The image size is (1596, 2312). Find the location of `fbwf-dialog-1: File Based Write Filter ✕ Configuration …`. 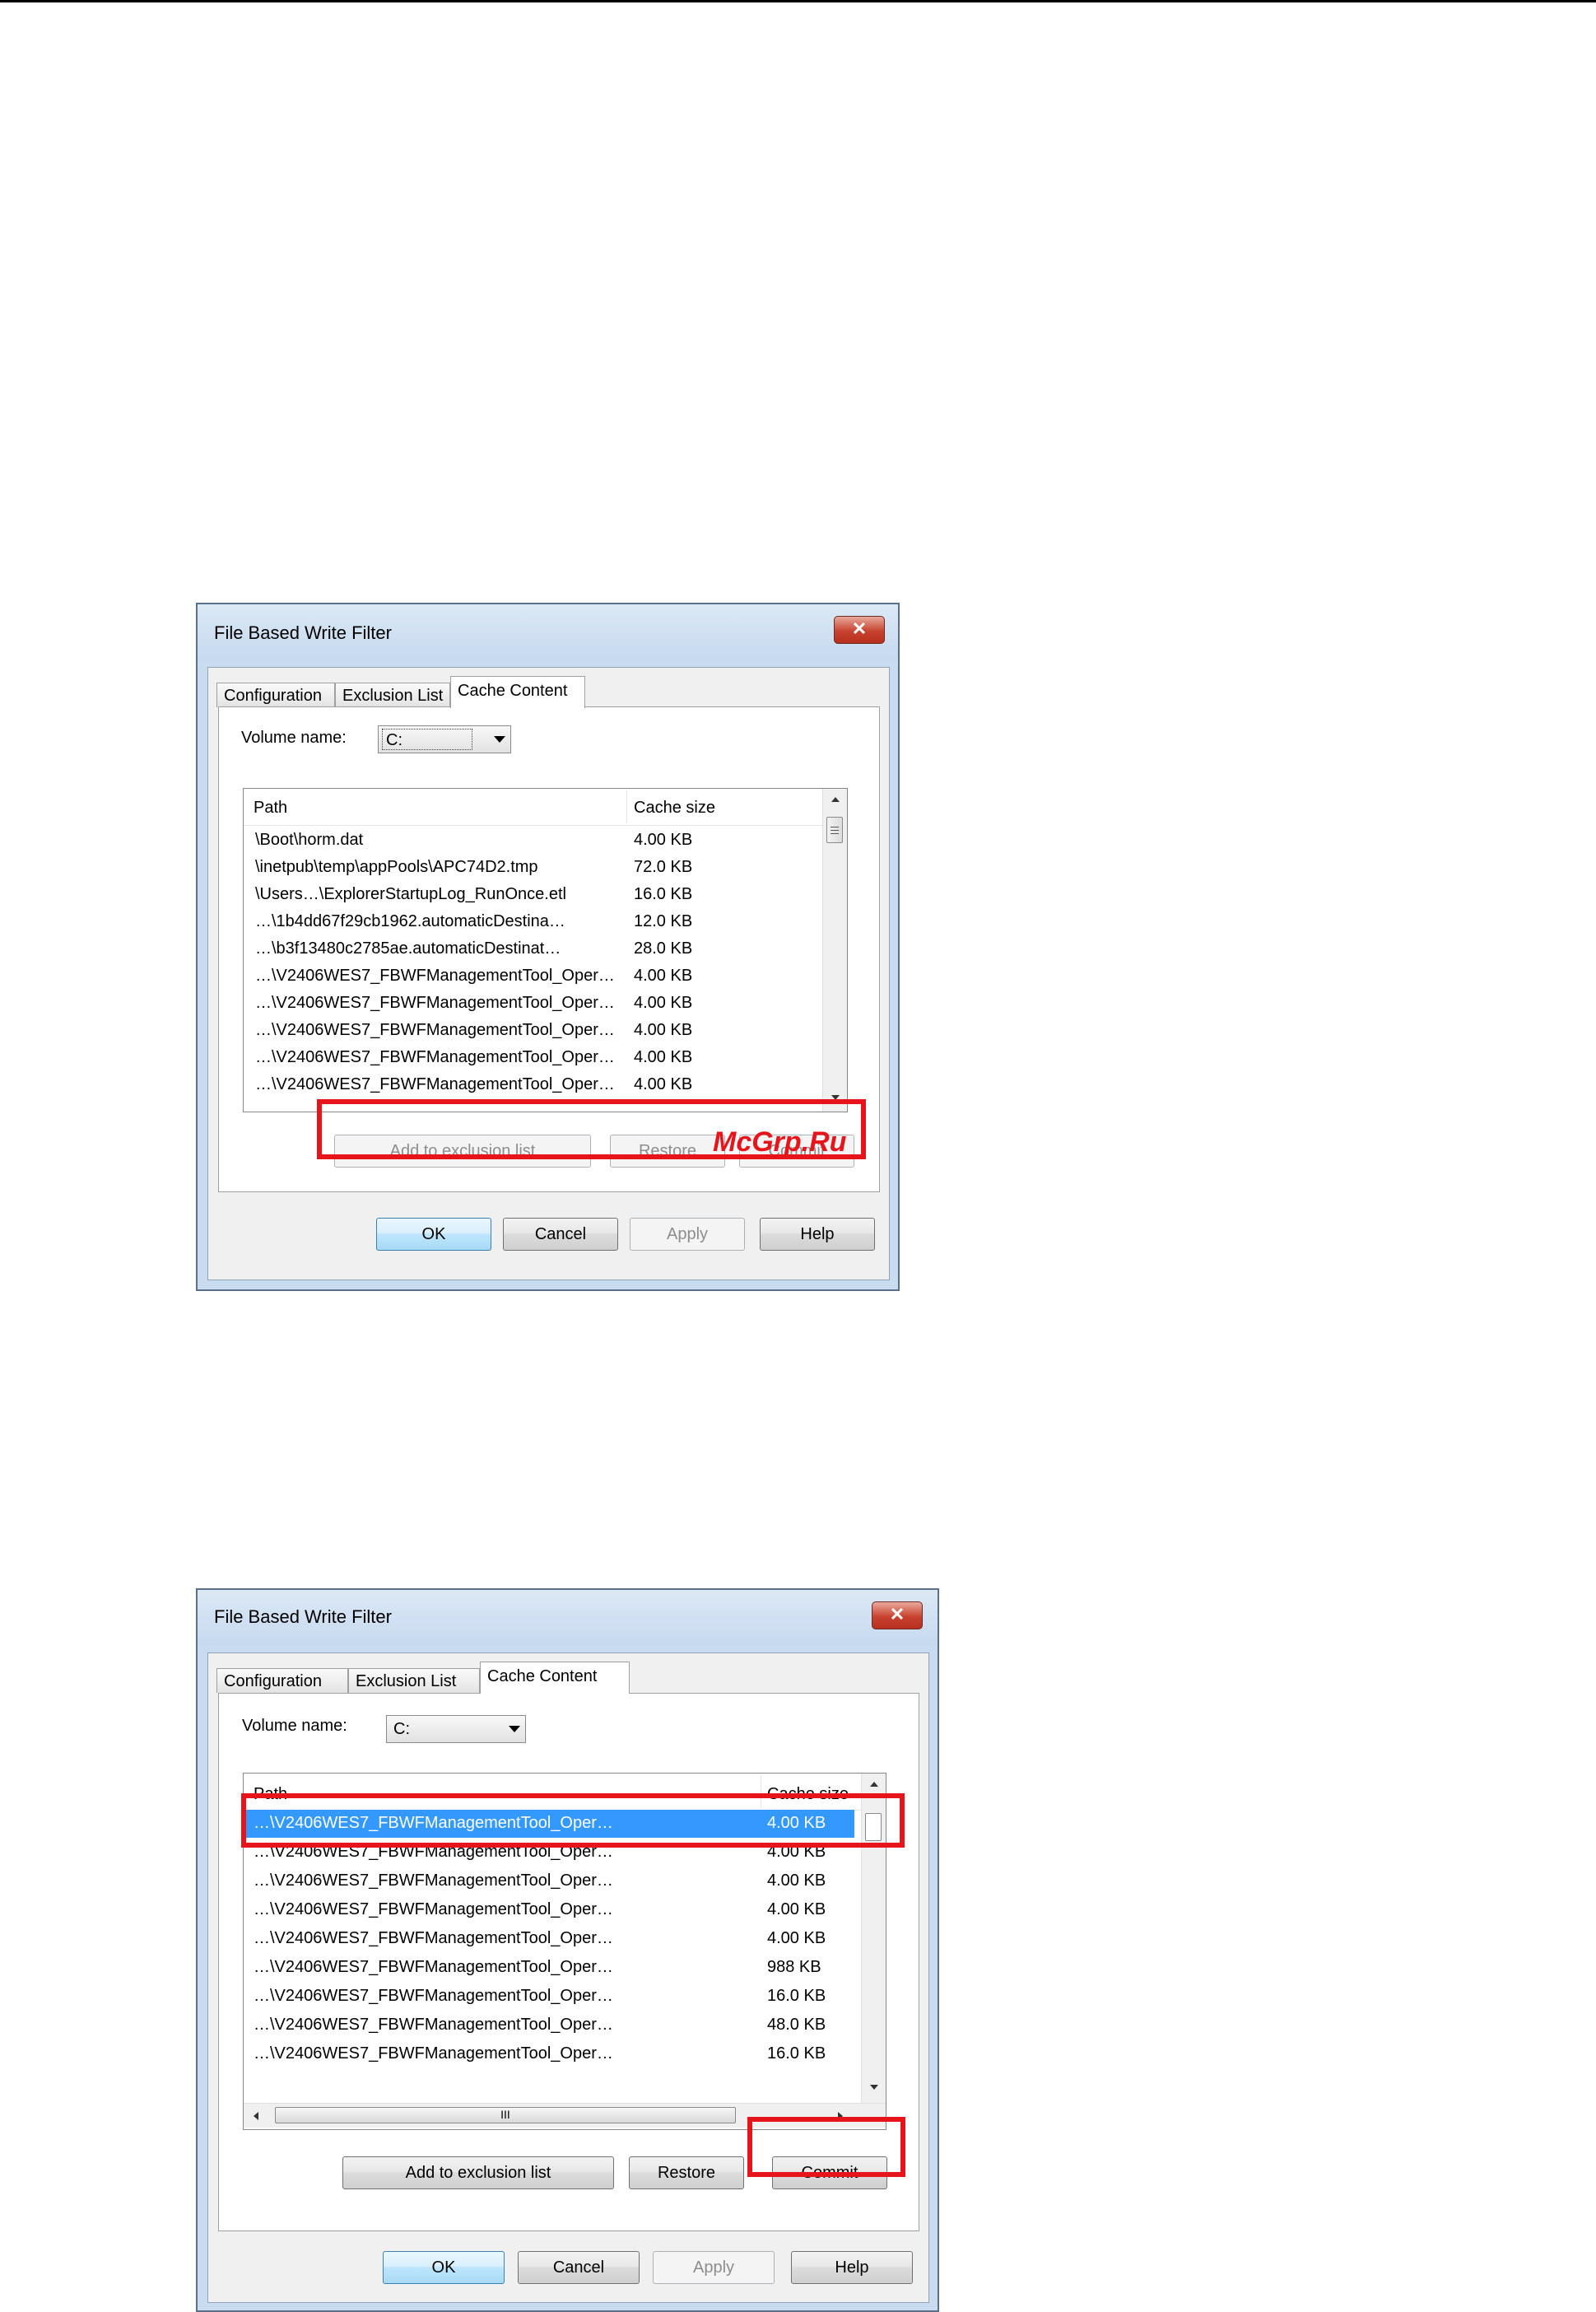

fbwf-dialog-1: File Based Write Filter ✕ Configuration … is located at coordinates (548, 947).